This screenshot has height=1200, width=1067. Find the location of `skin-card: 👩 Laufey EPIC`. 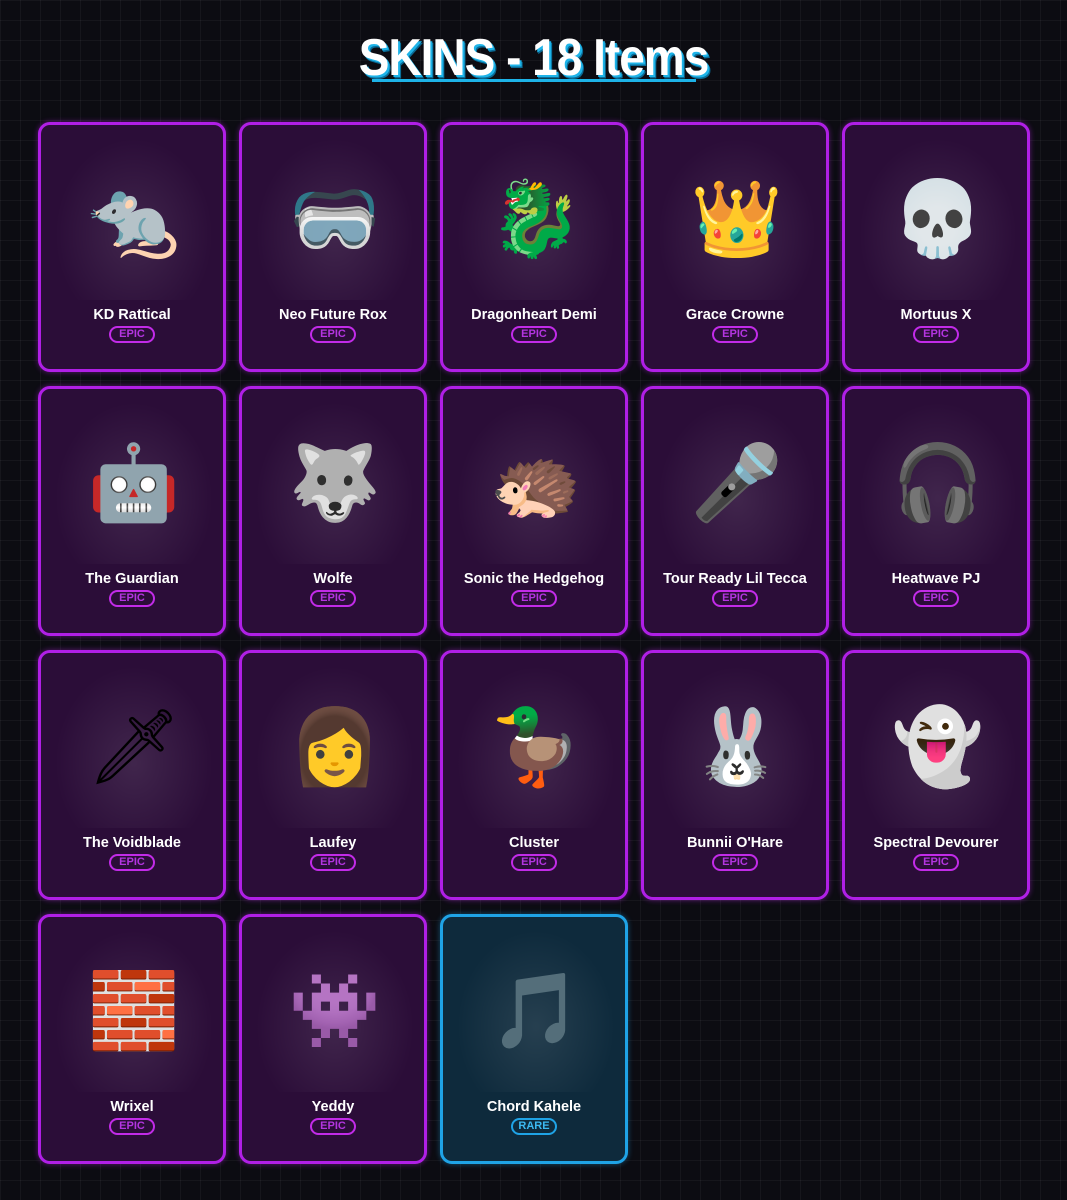

skin-card: 👩 Laufey EPIC is located at coordinates (333, 775).